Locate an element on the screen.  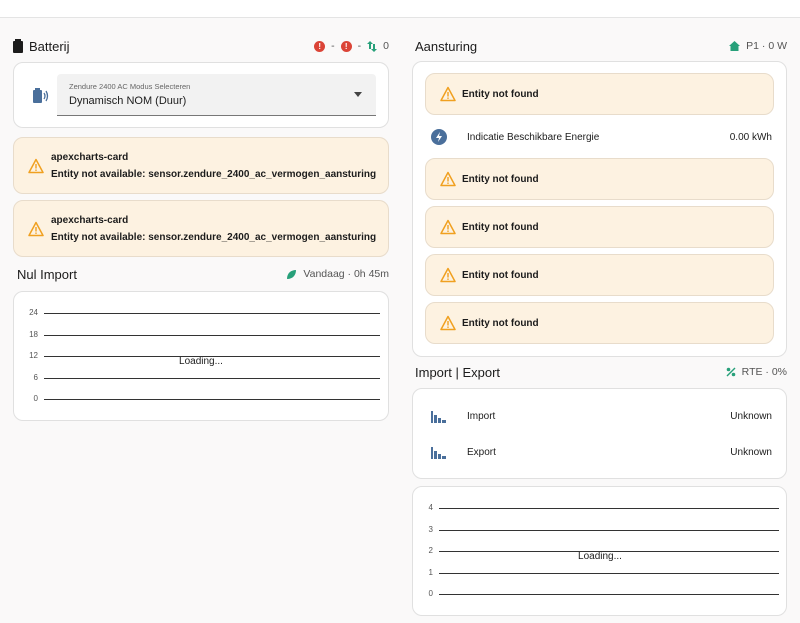
entity-not-found-4: Entity not found is located at coordinates (599, 275).